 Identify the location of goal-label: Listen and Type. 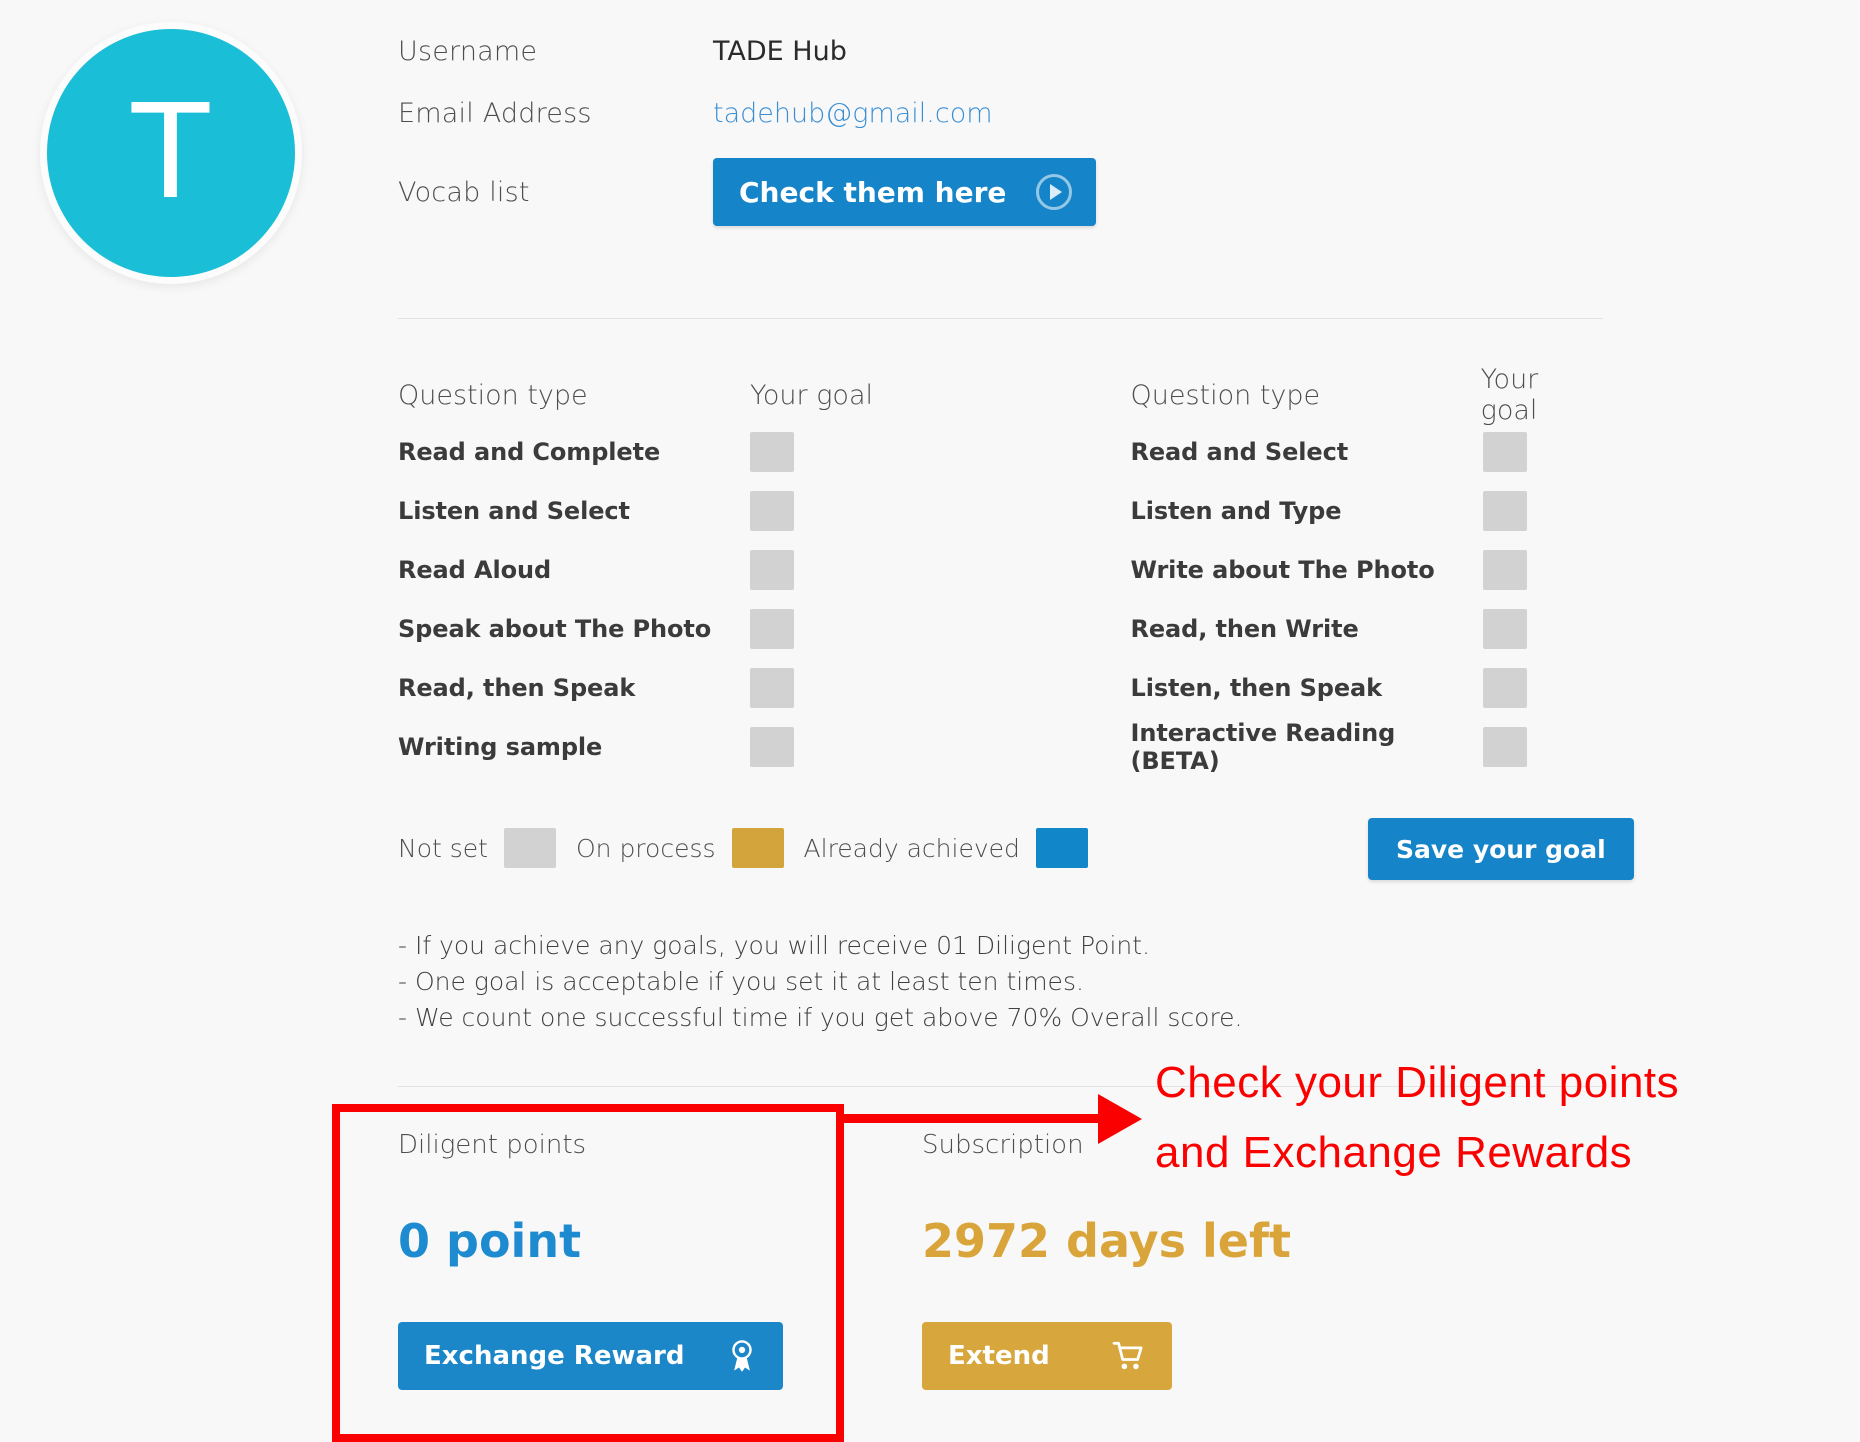
(1236, 510).